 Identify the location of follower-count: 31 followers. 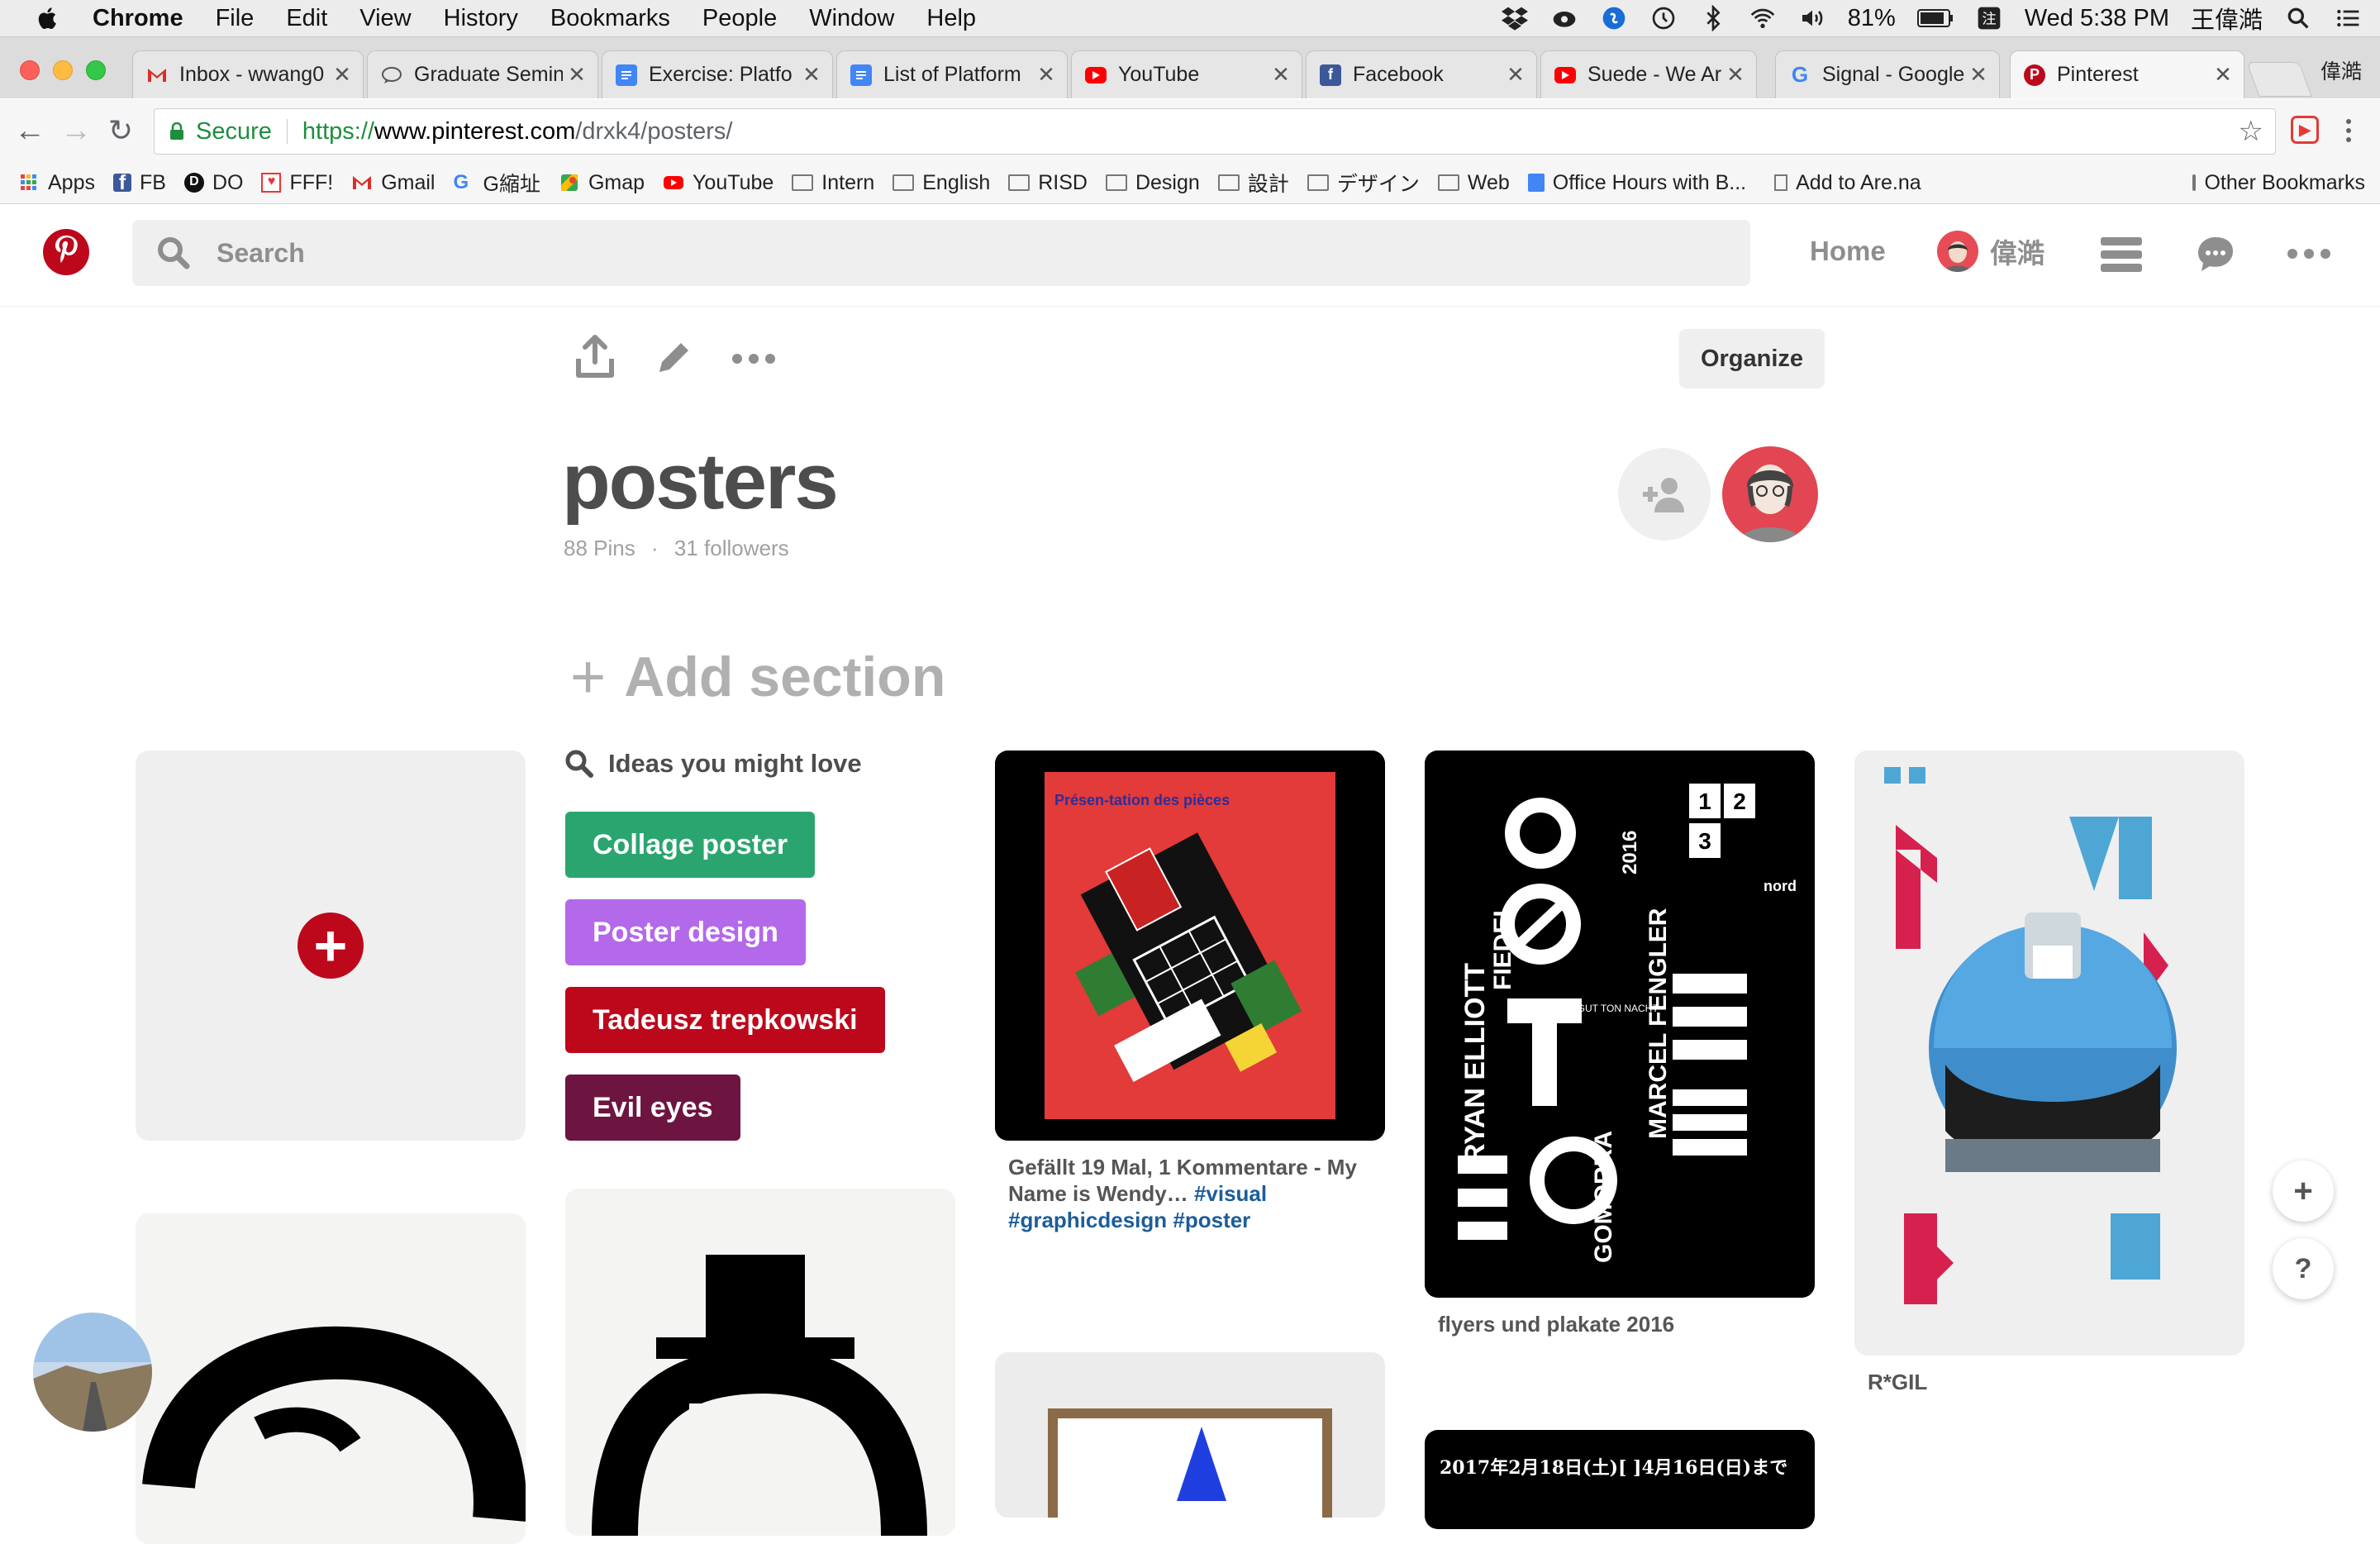
(731, 548).